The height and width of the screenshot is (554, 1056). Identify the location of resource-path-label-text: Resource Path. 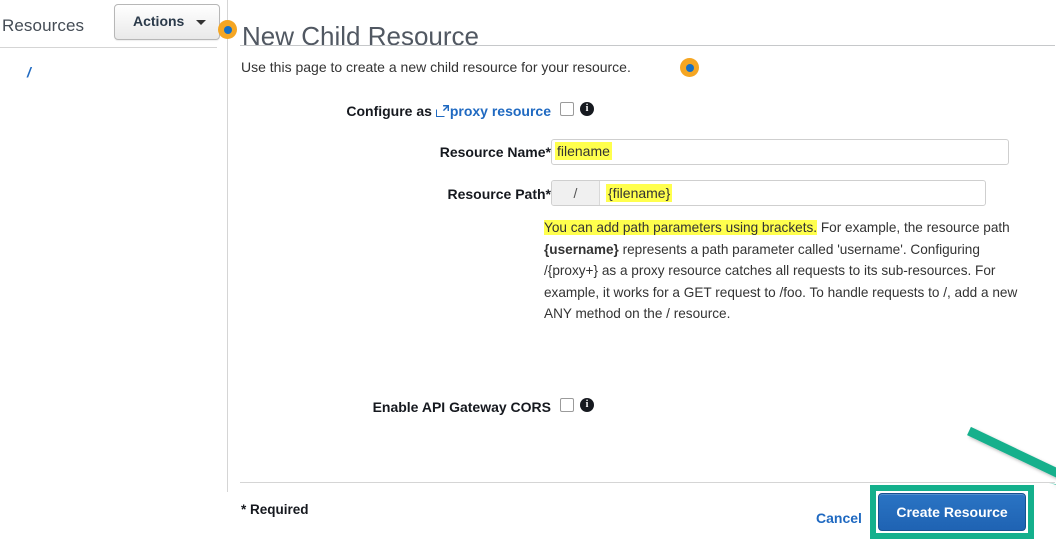
(496, 194).